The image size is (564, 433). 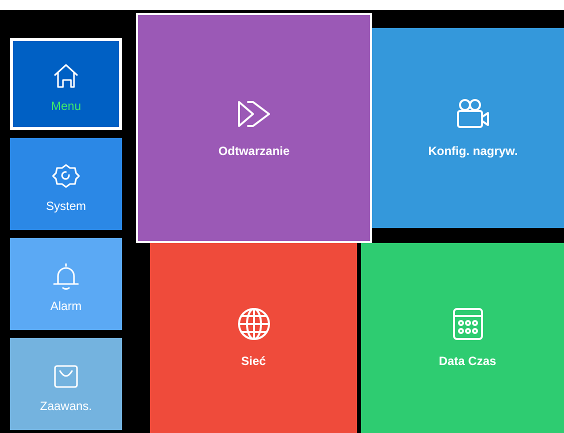 What do you see at coordinates (254, 324) in the screenshot?
I see `globe-icon` at bounding box center [254, 324].